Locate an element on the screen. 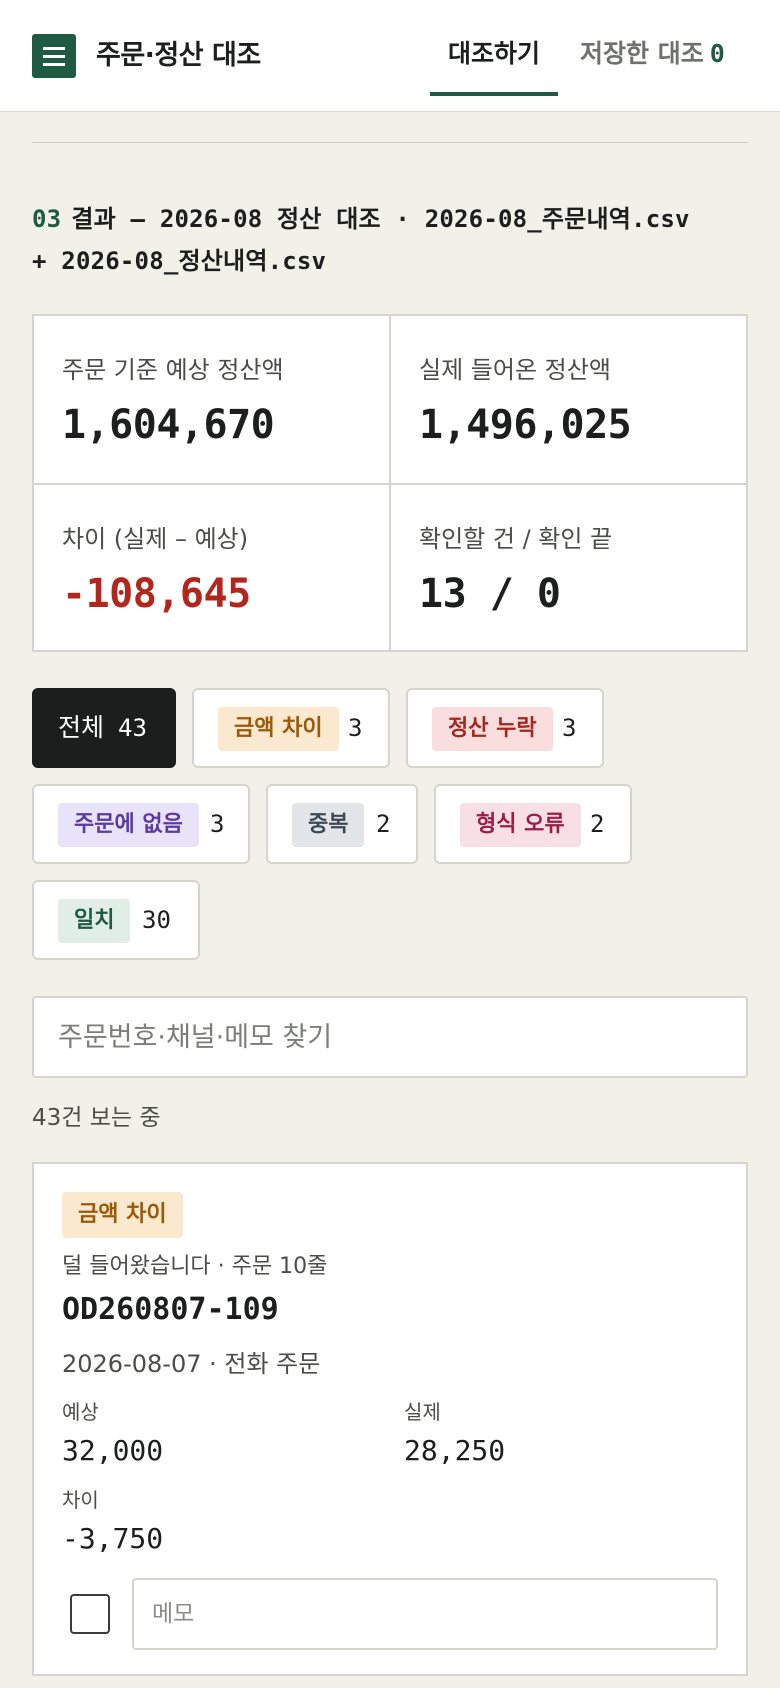  stat-check-label: 확인할 건 / 확인 끝 is located at coordinates (516, 539).